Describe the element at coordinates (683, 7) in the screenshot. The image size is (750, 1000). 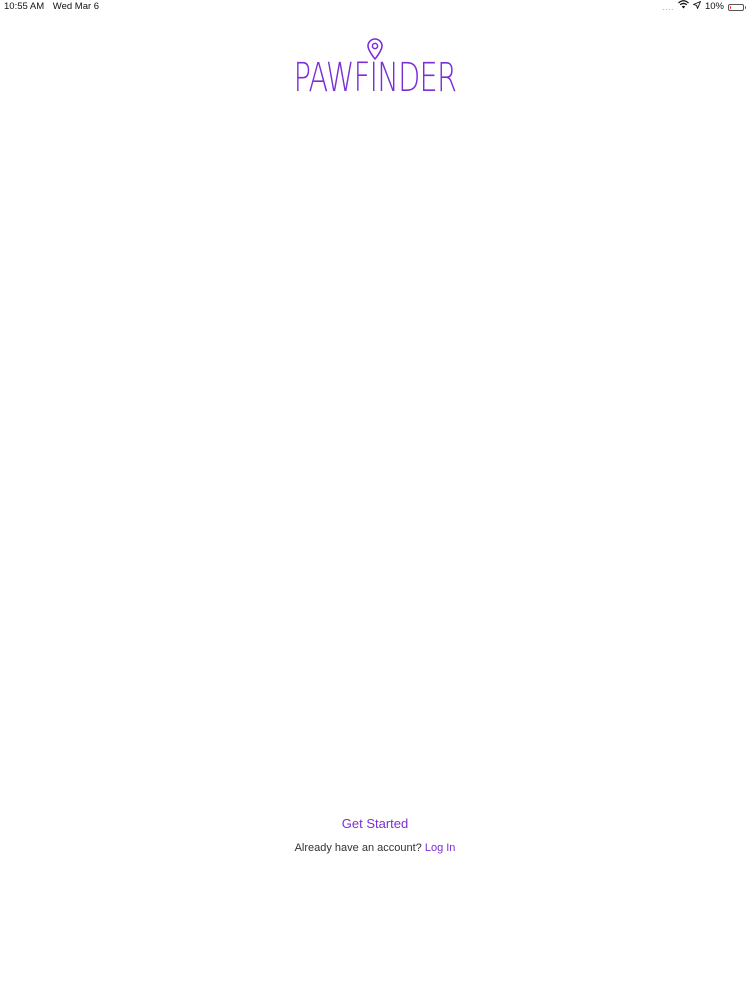
I see `wifi-icon` at that location.